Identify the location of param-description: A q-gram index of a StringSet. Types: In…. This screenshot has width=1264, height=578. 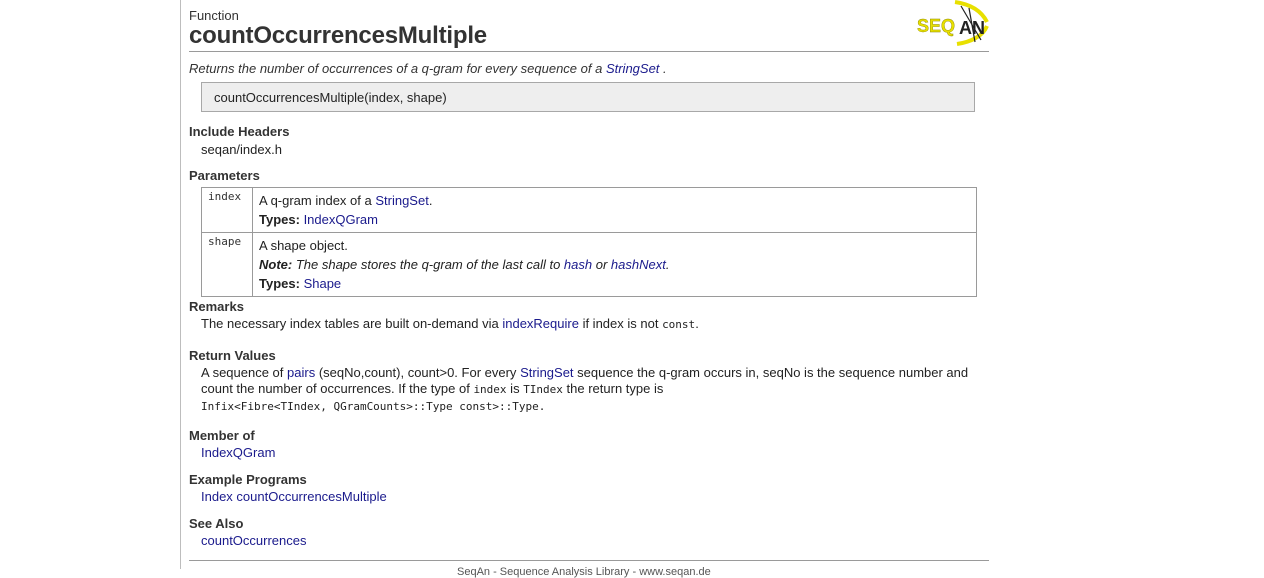
(614, 210).